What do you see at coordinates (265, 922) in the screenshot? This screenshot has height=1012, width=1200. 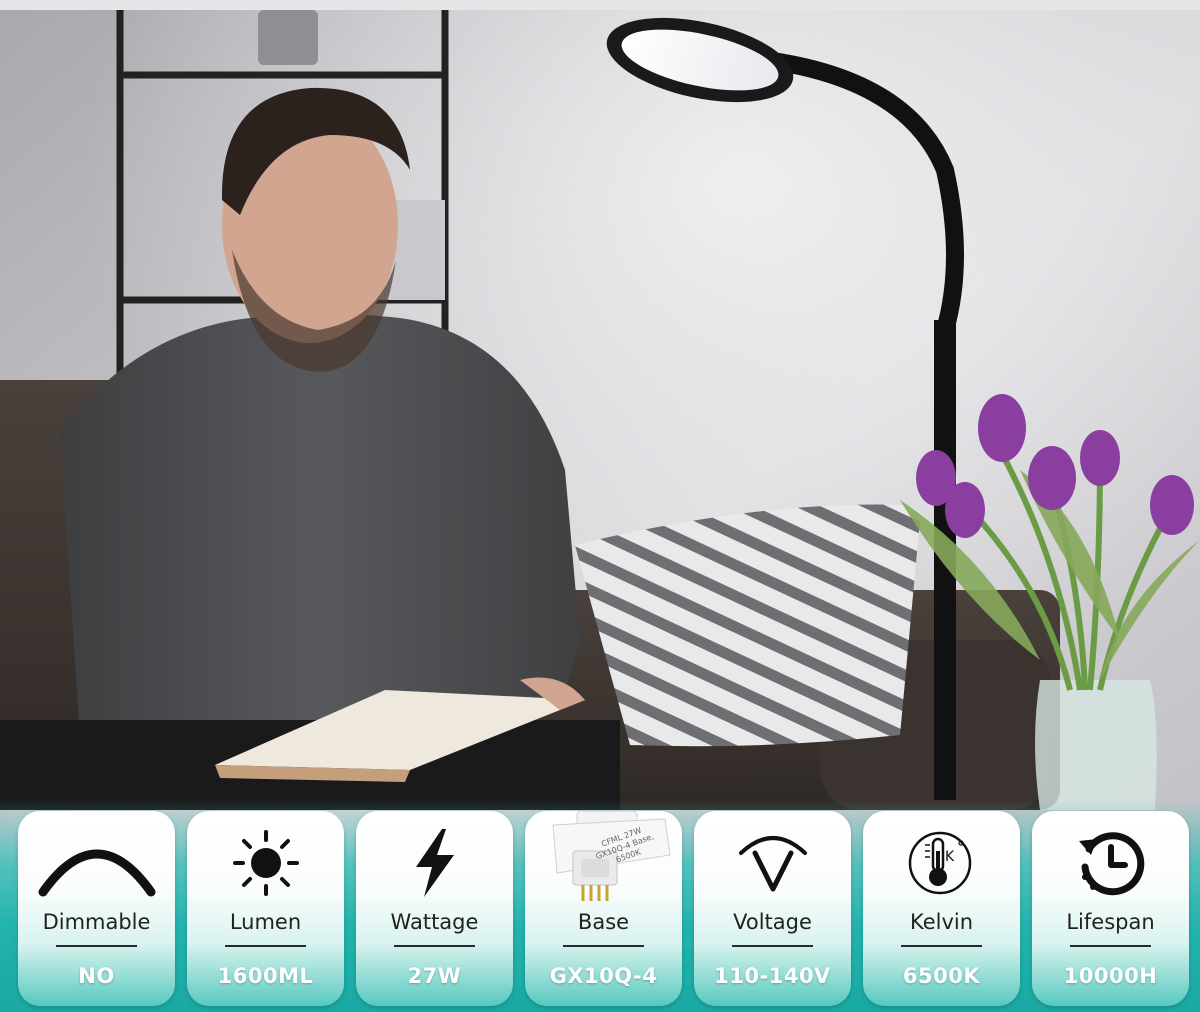 I see `spec-label: Lumen` at bounding box center [265, 922].